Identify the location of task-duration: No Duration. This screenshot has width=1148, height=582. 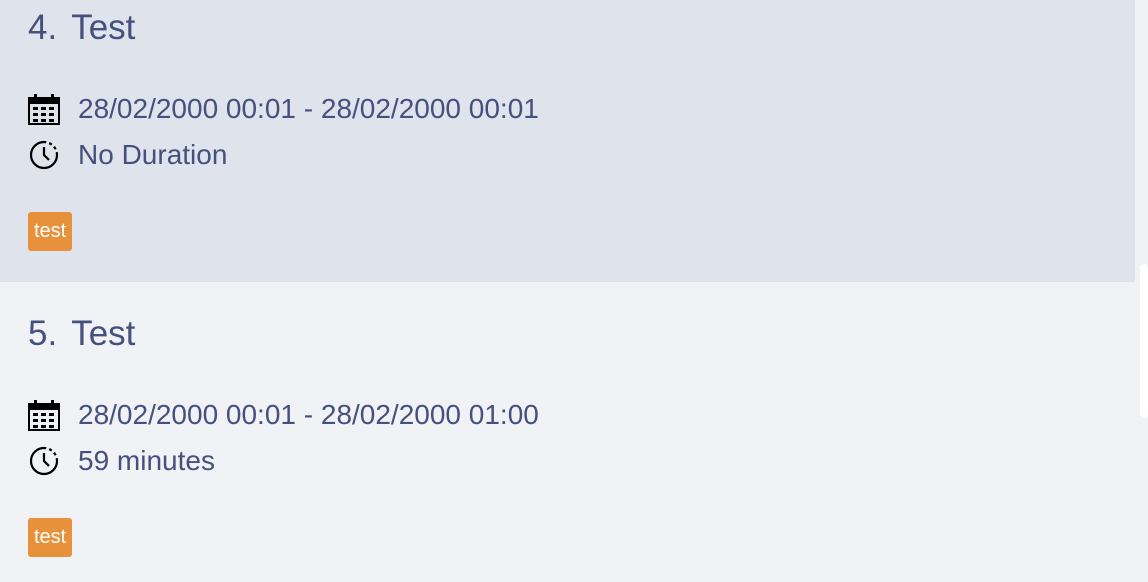
(153, 154).